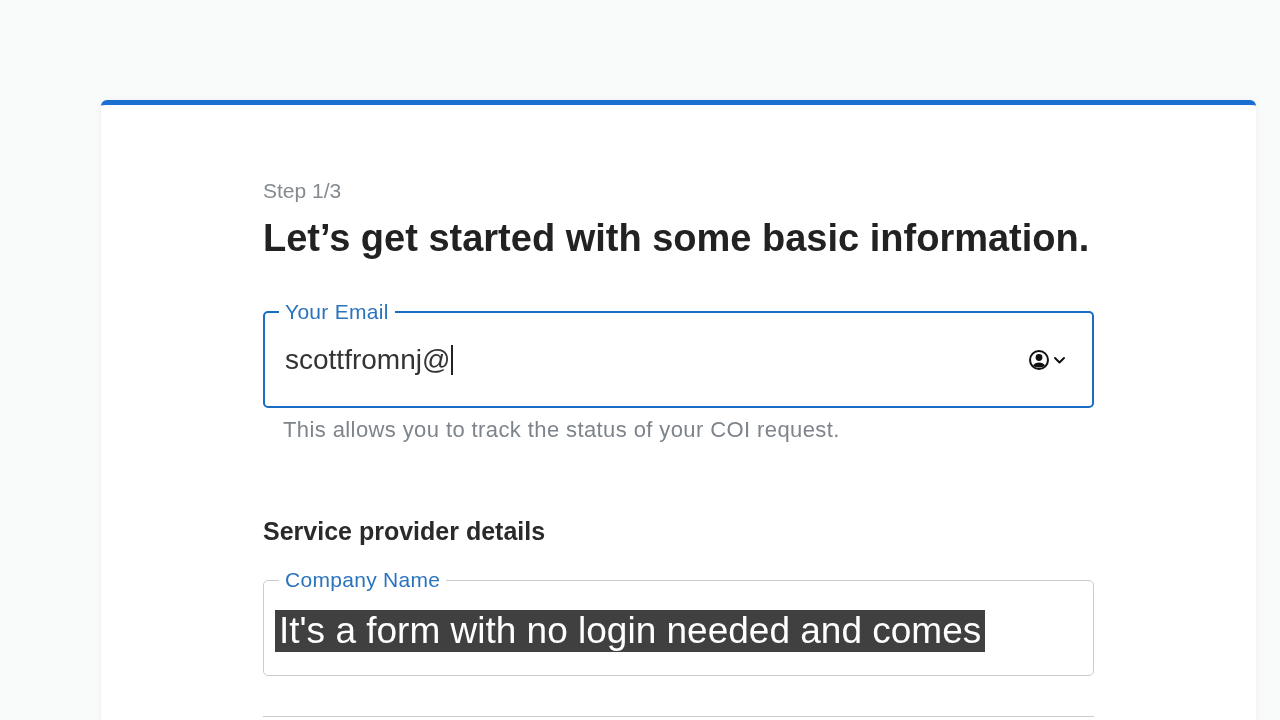 Image resolution: width=1280 pixels, height=720 pixels. What do you see at coordinates (363, 580) in the screenshot?
I see `field-label: Company Name` at bounding box center [363, 580].